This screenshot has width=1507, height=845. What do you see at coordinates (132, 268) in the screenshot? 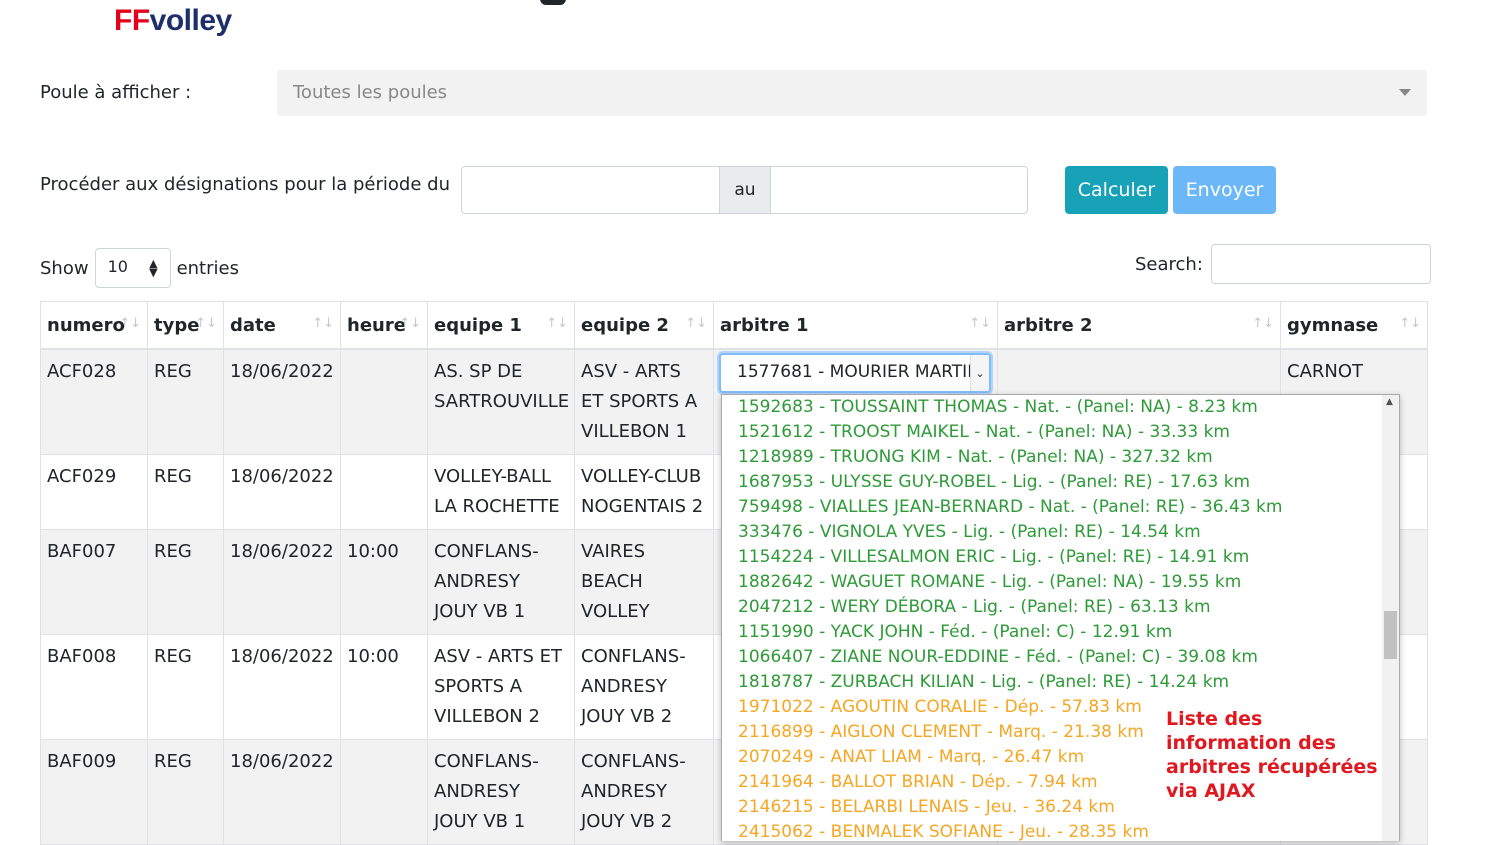
I see `entries-select: 10 ▲ ▼` at bounding box center [132, 268].